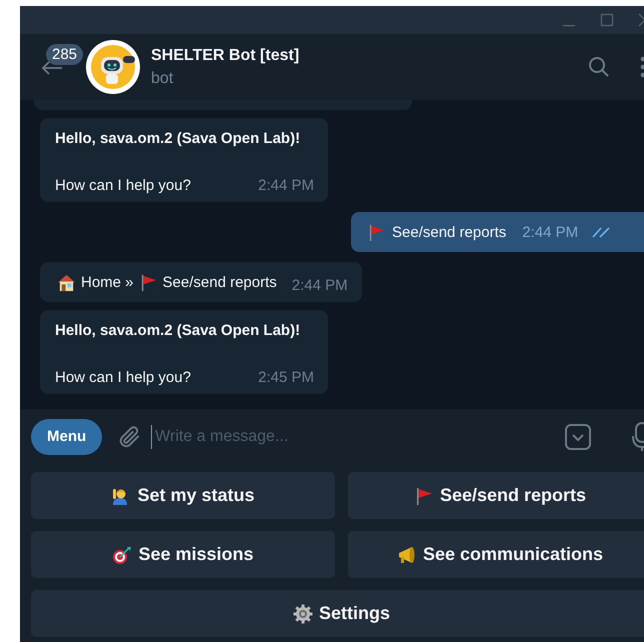 The image size is (644, 642). Describe the element at coordinates (578, 436) in the screenshot. I see `keyboard-toggle-icon` at that location.